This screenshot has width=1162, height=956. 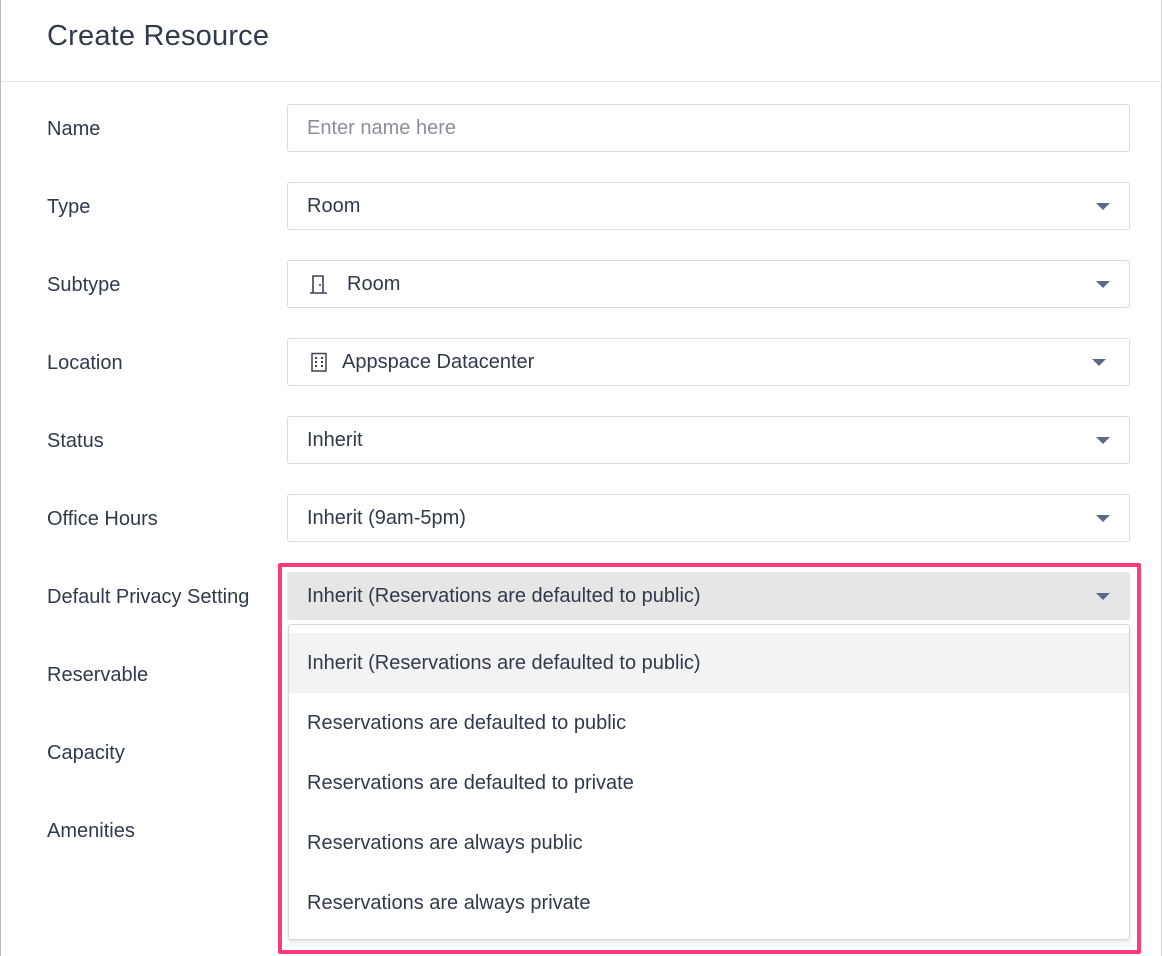 I want to click on subtype-select: Room, so click(x=708, y=284).